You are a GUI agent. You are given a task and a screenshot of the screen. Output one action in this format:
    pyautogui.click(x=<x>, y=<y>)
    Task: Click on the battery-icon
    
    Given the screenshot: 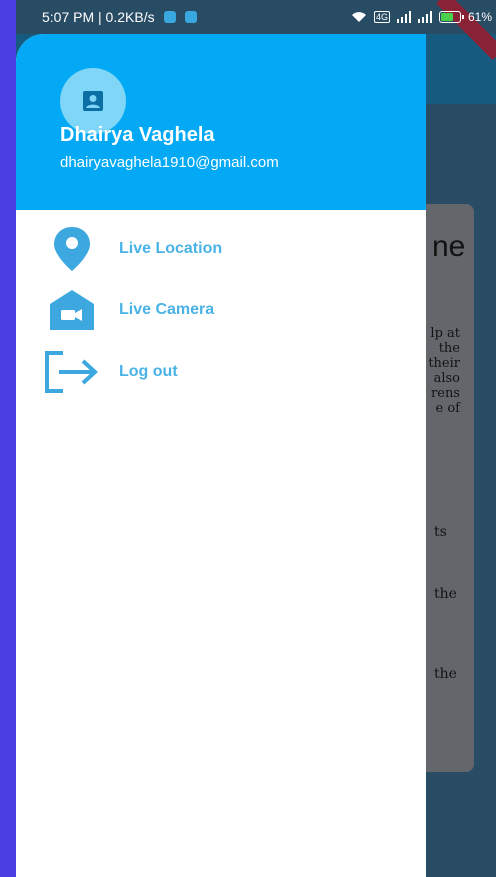 What is the action you would take?
    pyautogui.click(x=451, y=17)
    